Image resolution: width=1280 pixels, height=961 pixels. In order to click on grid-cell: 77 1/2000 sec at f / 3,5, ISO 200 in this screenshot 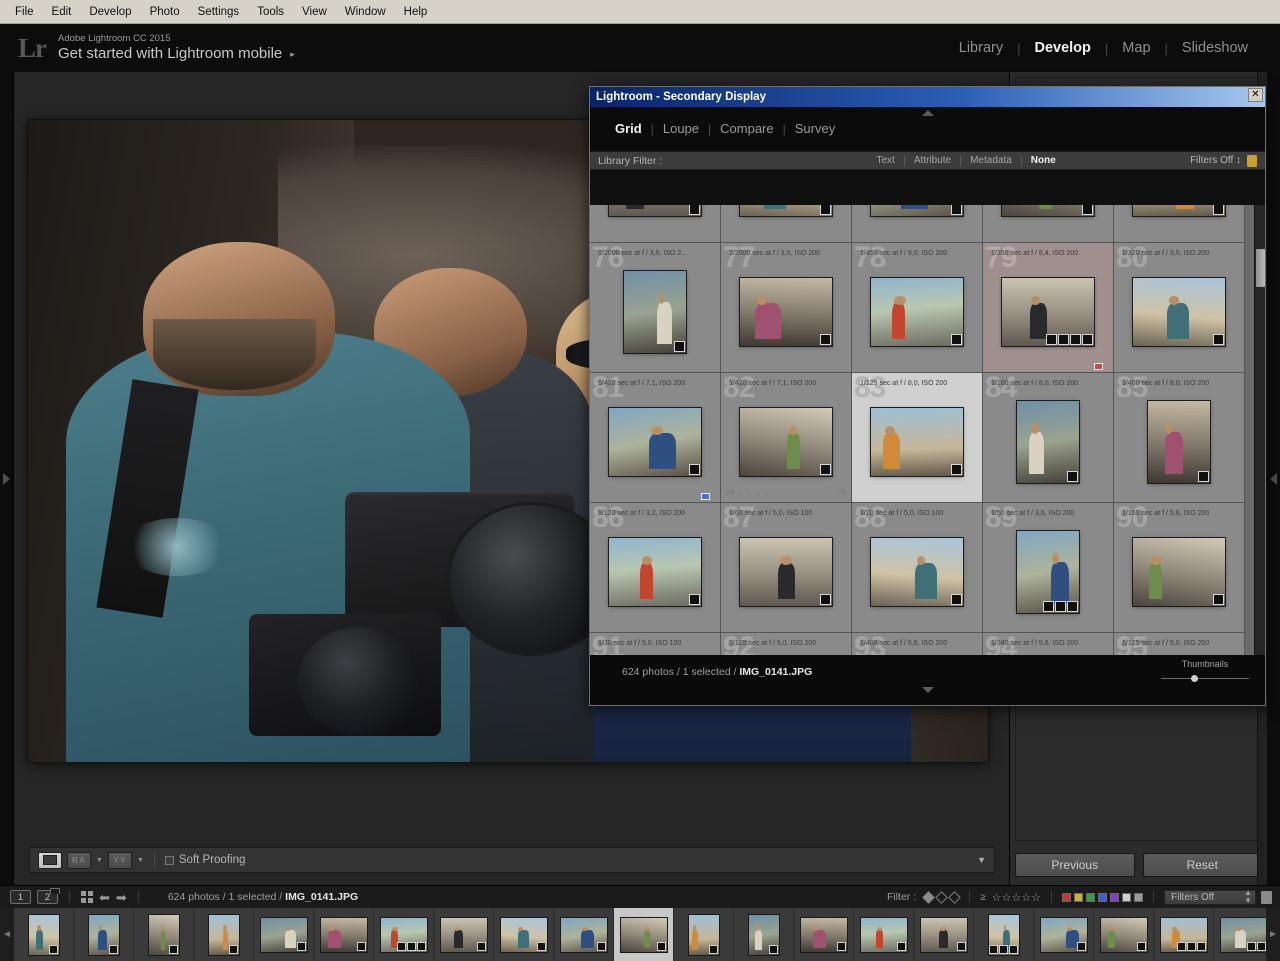, I will do `click(786, 308)`.